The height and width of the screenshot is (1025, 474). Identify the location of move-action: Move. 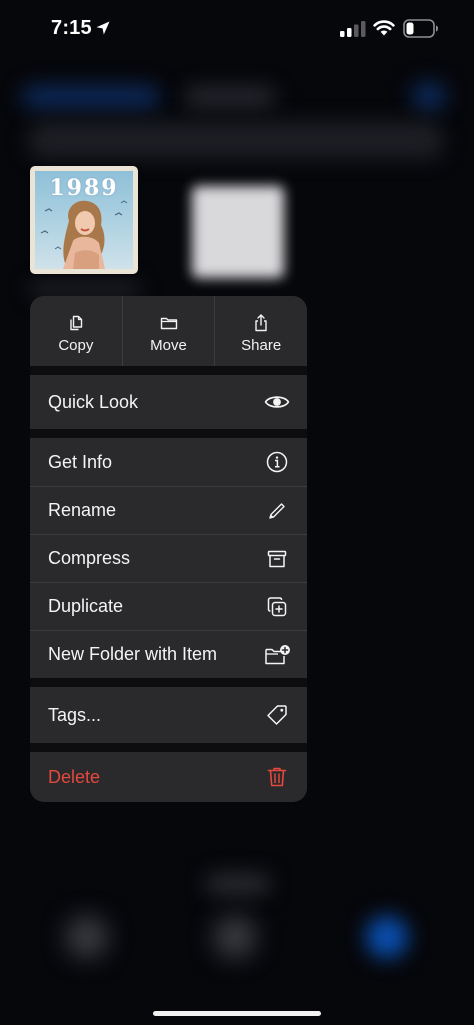
(168, 331).